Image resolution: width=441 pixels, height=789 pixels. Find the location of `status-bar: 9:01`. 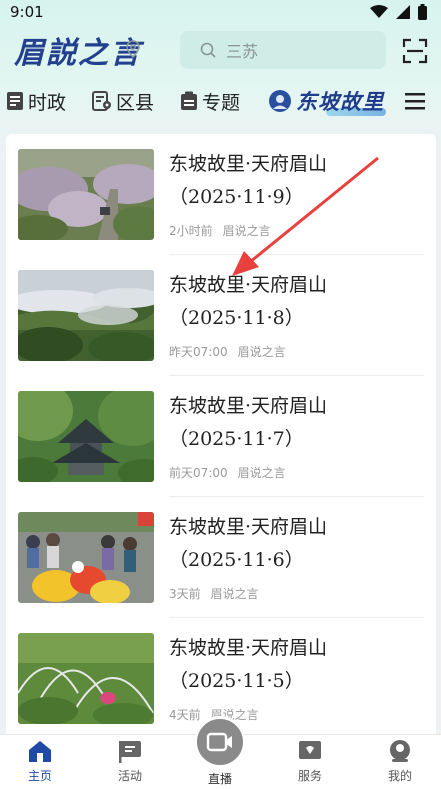

status-bar: 9:01 is located at coordinates (220, 12).